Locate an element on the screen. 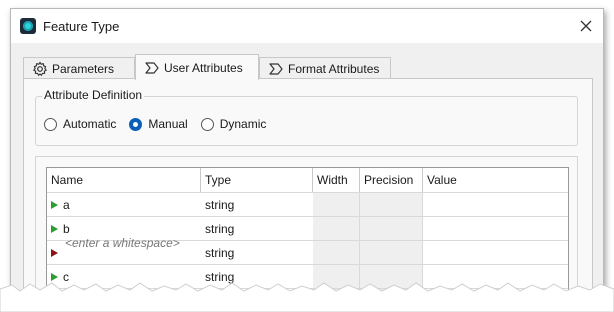 The height and width of the screenshot is (312, 614). name-cell: a is located at coordinates (124, 204).